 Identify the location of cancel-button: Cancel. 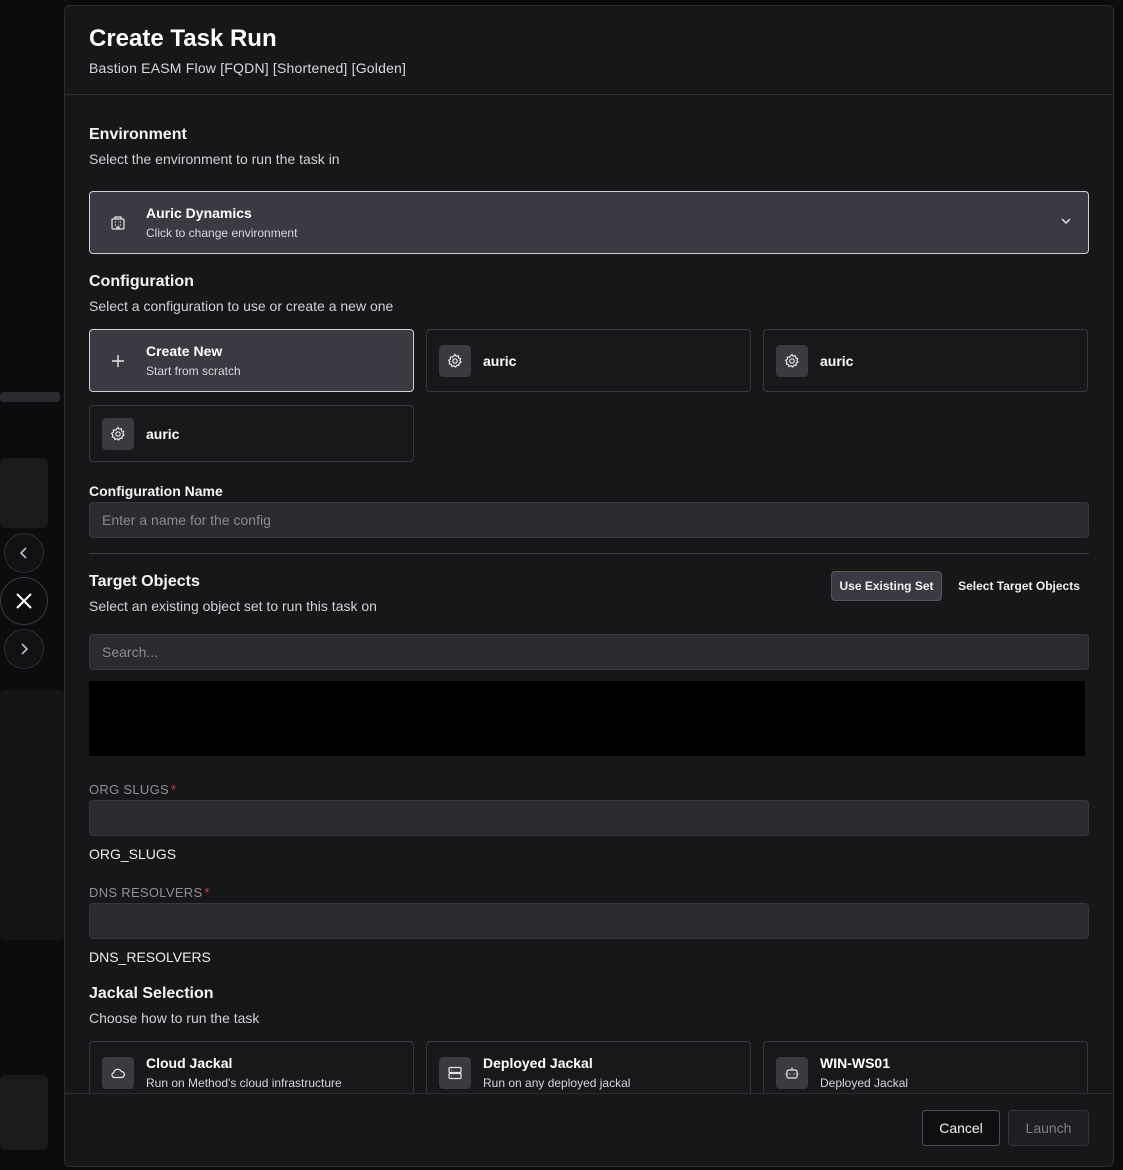
(961, 1128).